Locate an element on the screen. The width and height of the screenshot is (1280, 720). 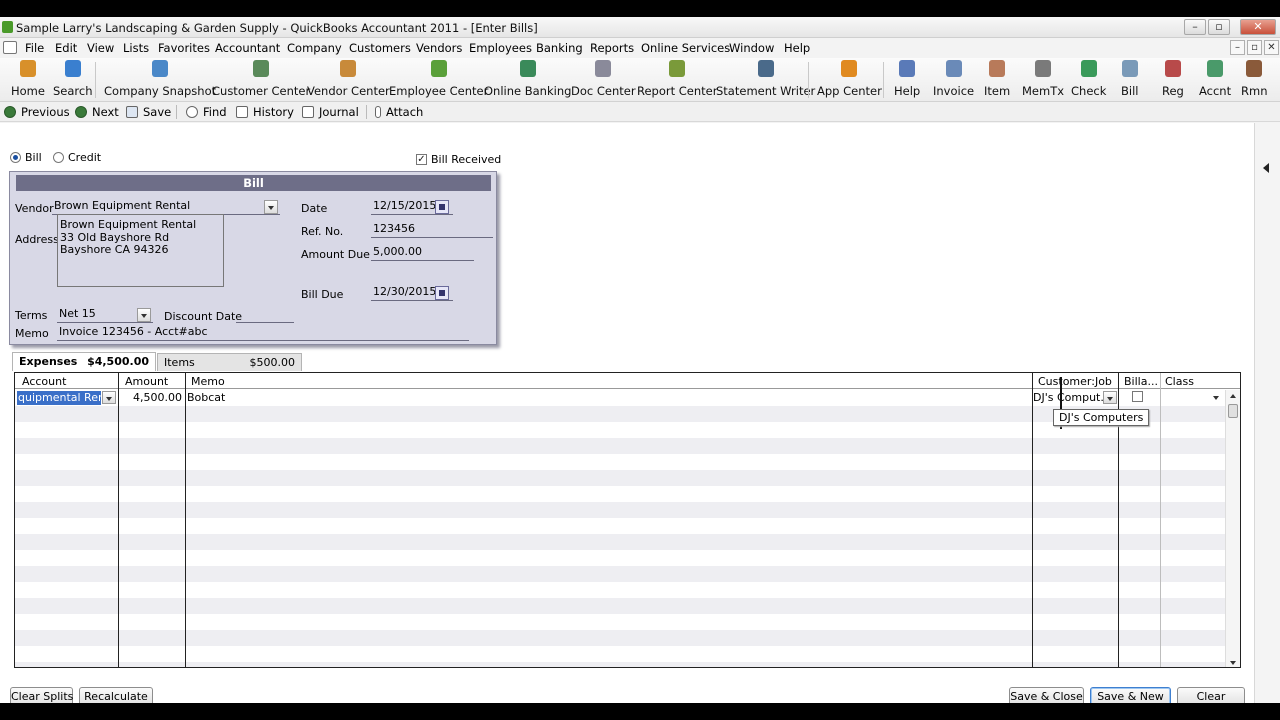
menu-reports: Reports is located at coordinates (612, 48).